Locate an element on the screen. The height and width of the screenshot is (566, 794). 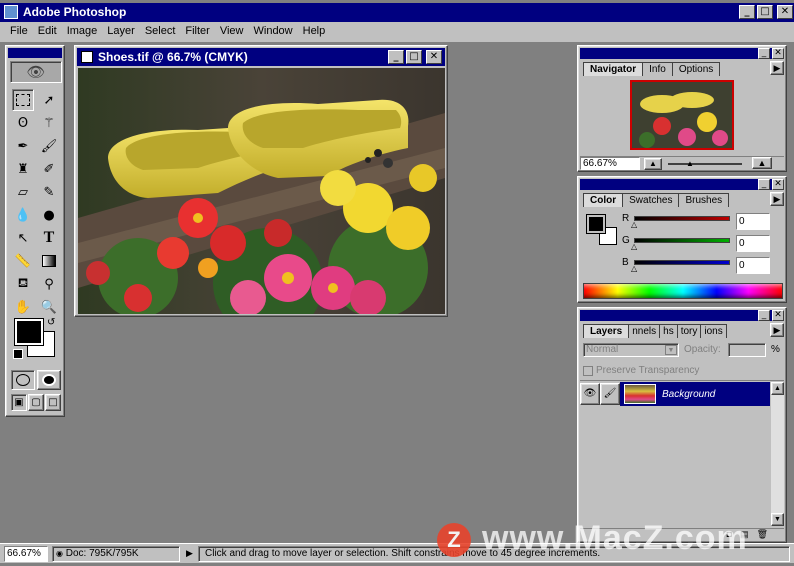
layers-close-button: ✕ is located at coordinates (778, 315).